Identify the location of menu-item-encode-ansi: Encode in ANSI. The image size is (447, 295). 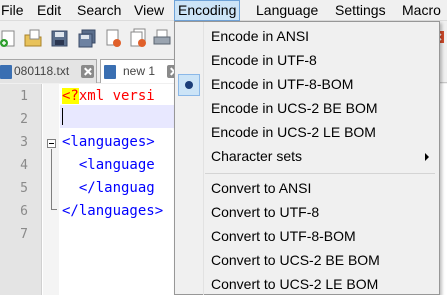
(307, 37).